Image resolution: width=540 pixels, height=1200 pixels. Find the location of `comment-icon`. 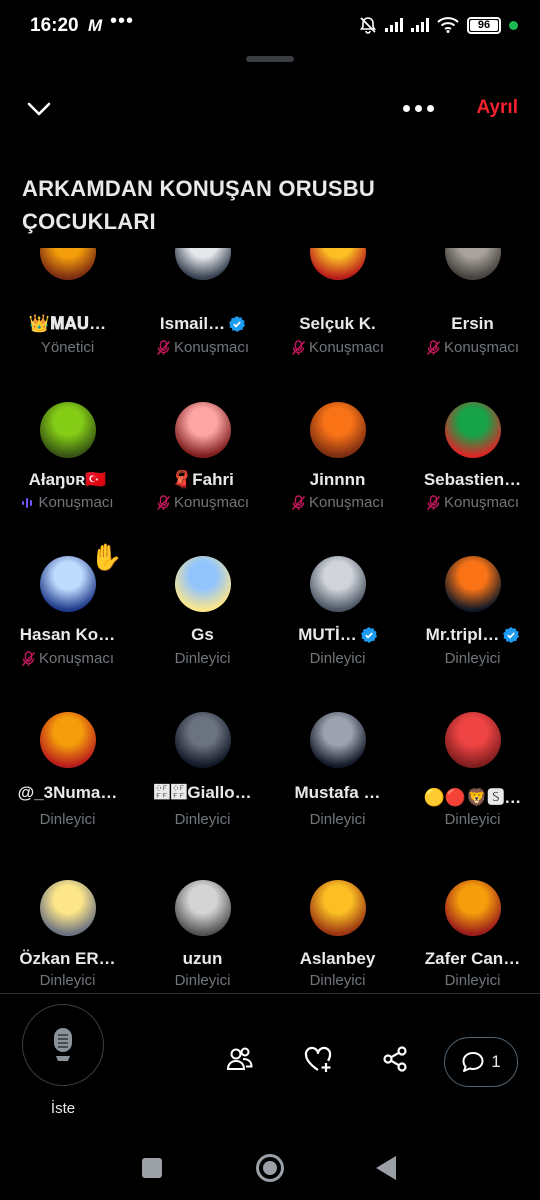

comment-icon is located at coordinates (473, 1062).